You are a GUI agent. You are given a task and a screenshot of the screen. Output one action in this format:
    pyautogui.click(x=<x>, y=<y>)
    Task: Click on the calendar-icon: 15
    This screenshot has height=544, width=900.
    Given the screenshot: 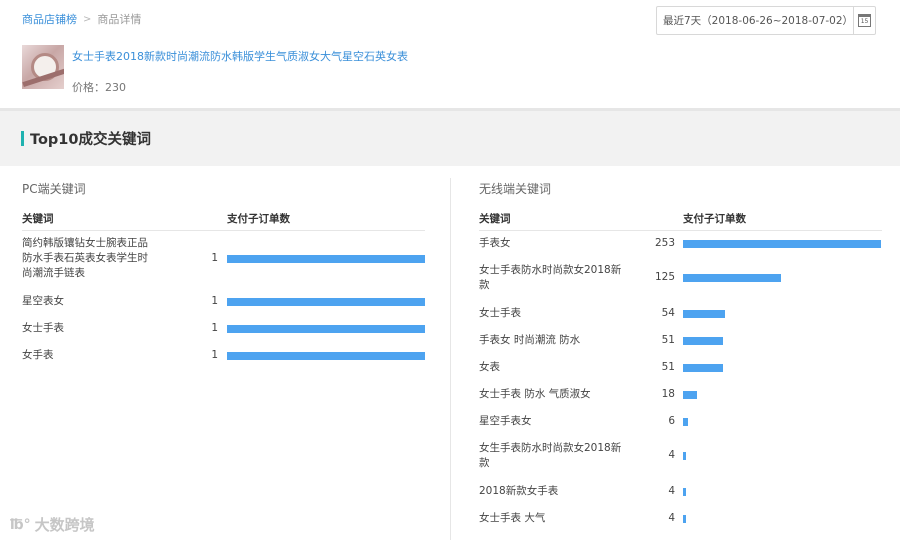 What is the action you would take?
    pyautogui.click(x=865, y=20)
    